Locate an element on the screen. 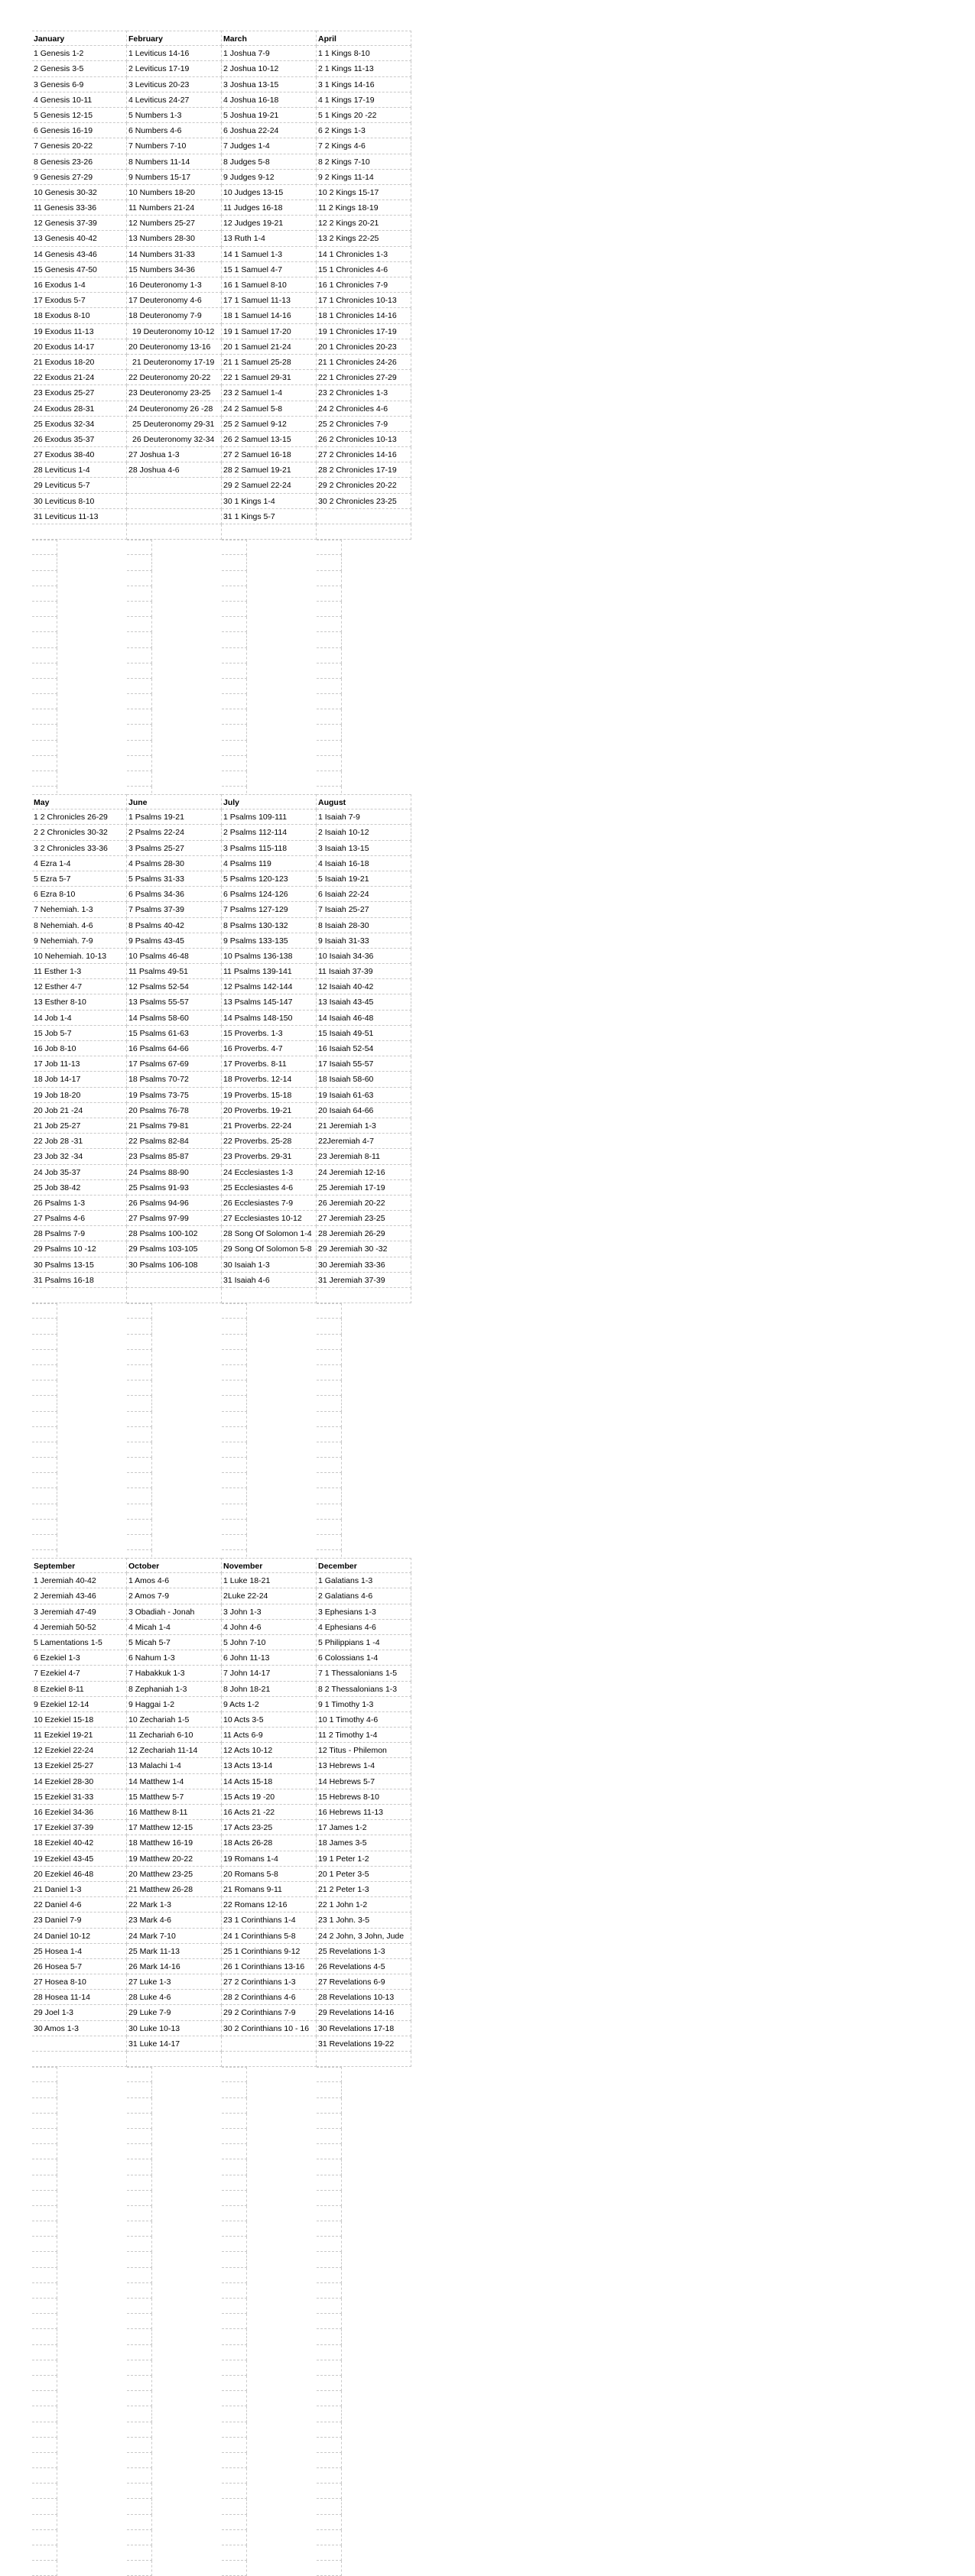 The image size is (975, 2576). reading-entry: 26 Ecclesiastes 7-9 is located at coordinates (269, 1203).